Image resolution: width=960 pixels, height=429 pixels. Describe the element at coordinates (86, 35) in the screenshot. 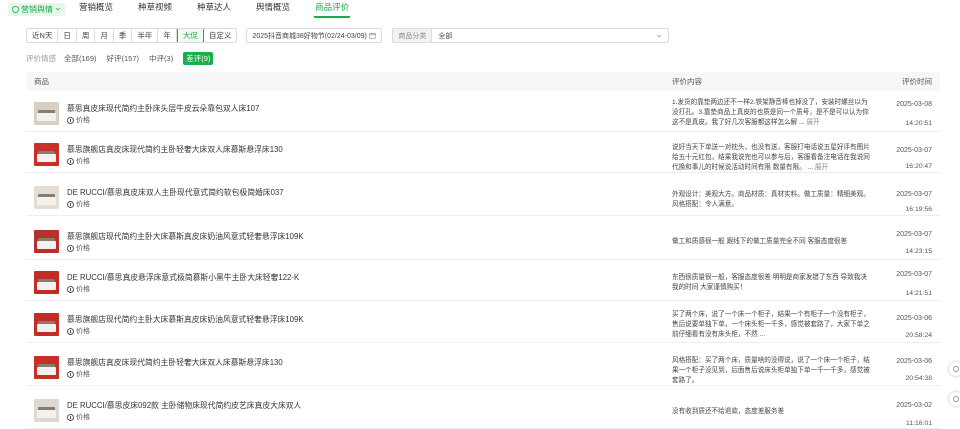

I see `period-week: 周` at that location.